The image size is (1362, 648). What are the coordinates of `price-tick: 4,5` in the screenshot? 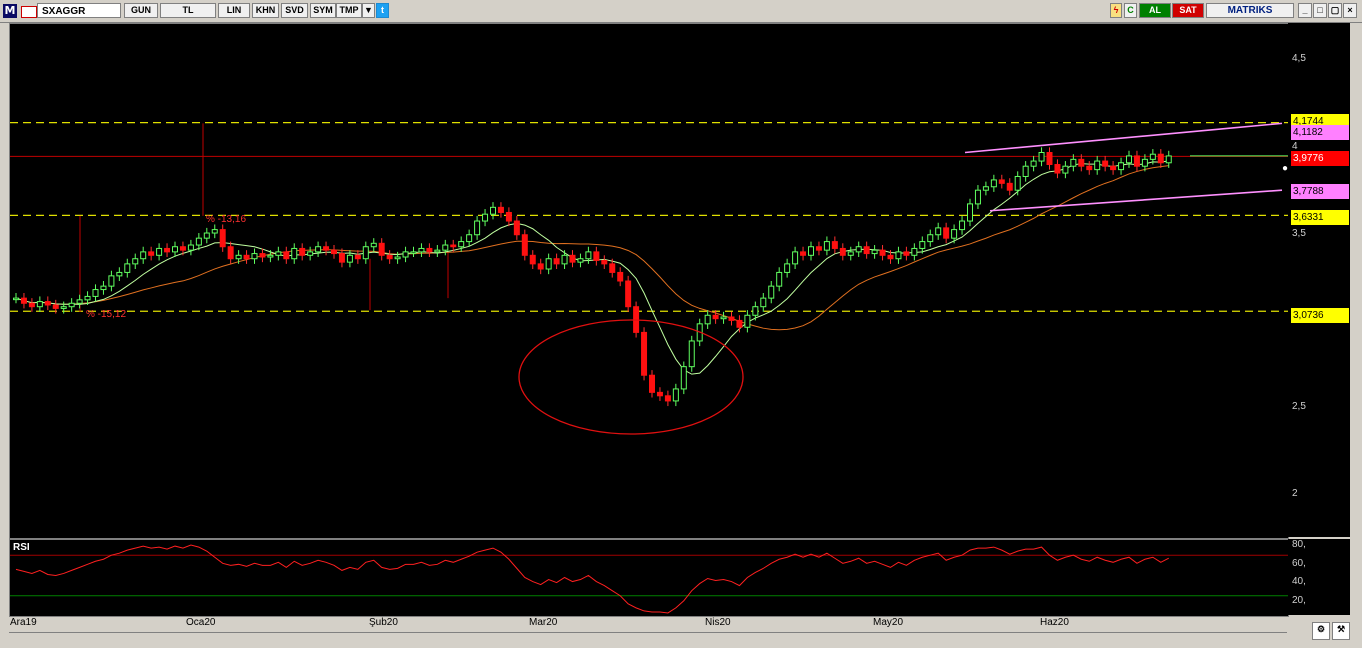 It's located at (1299, 58).